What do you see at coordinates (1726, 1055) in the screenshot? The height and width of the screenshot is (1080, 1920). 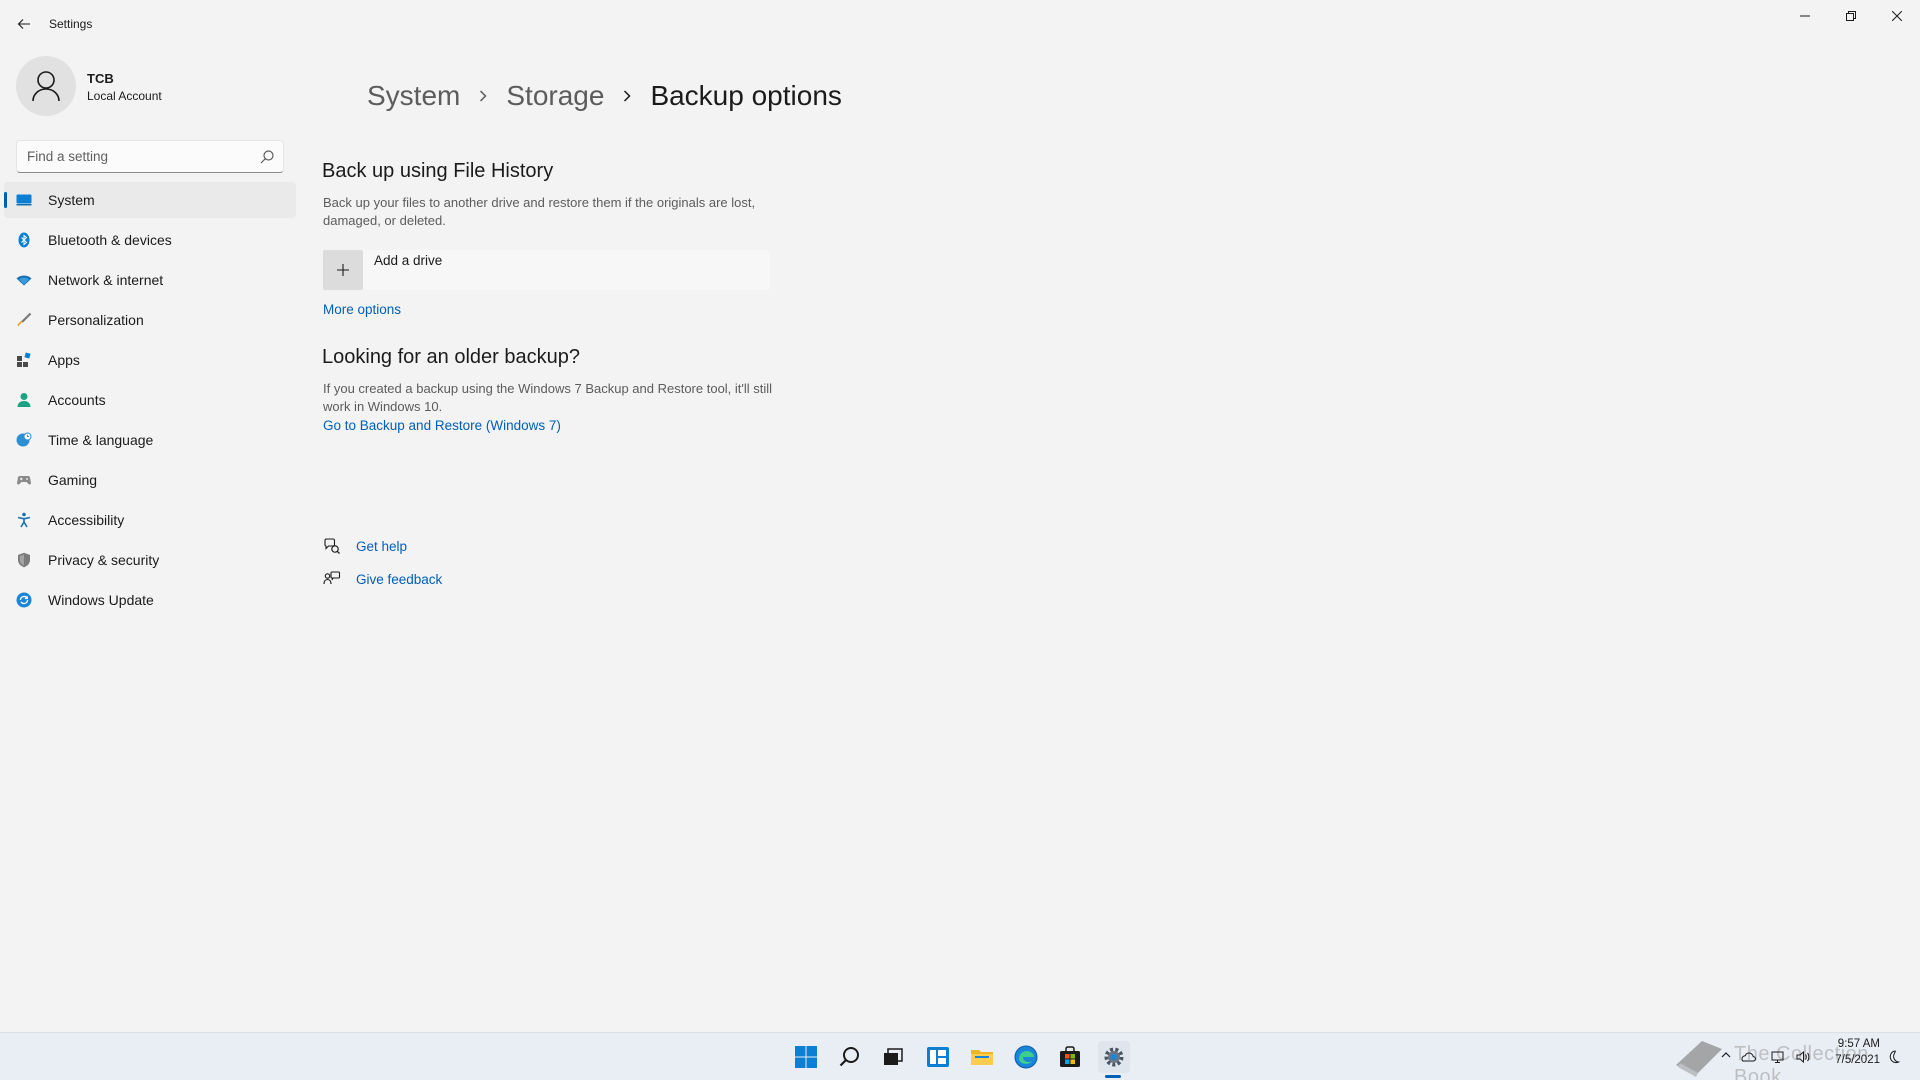 I see `chevron-up-icon` at bounding box center [1726, 1055].